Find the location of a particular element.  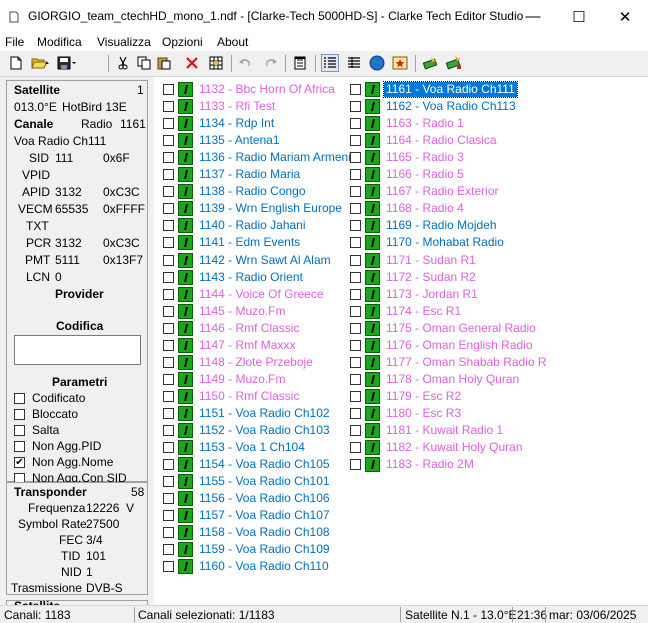

satellite-icon is located at coordinates (377, 63).